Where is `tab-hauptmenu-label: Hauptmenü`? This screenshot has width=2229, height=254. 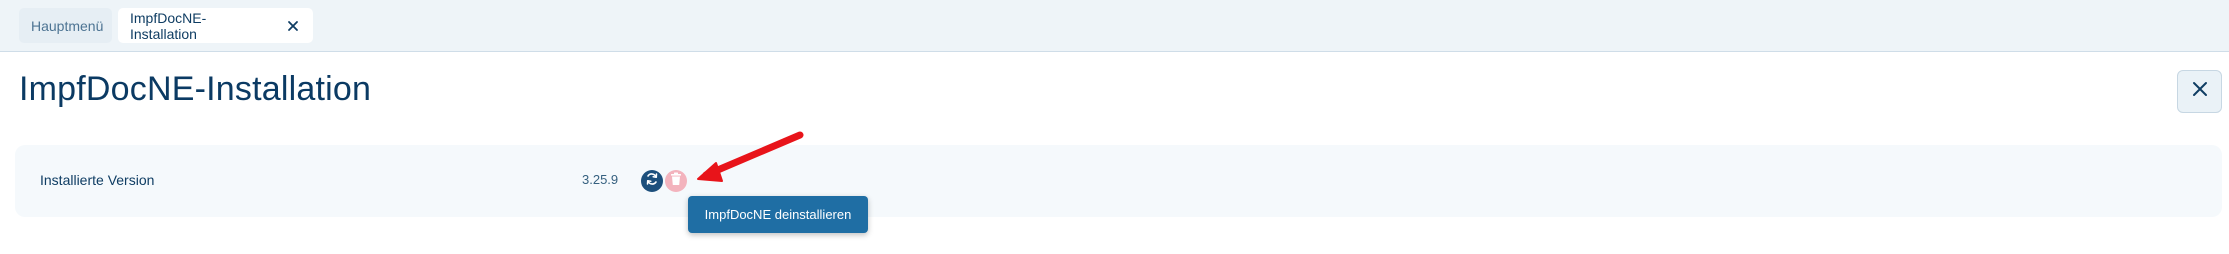
tab-hauptmenu-label: Hauptmenü is located at coordinates (67, 25).